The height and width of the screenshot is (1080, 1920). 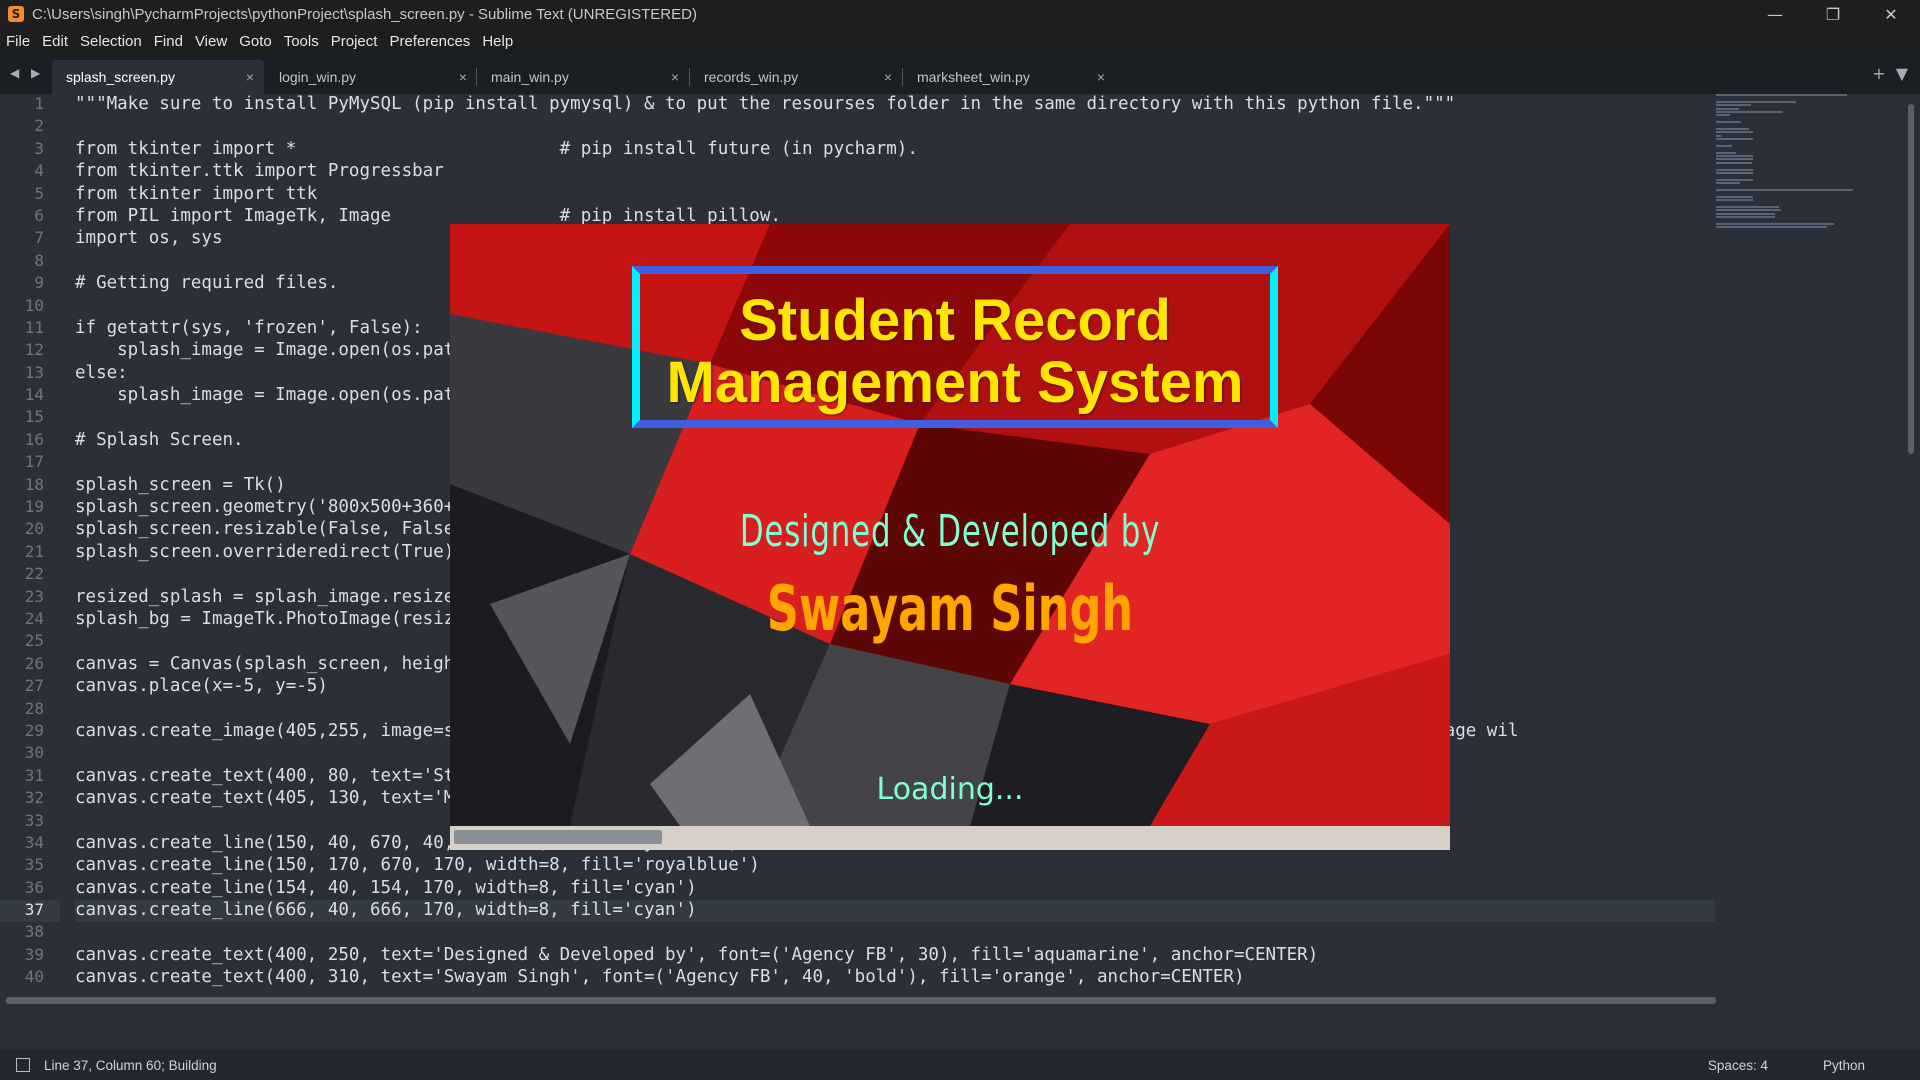 I want to click on code-line: from tkinter.ttk import Progressbar, so click(x=895, y=172).